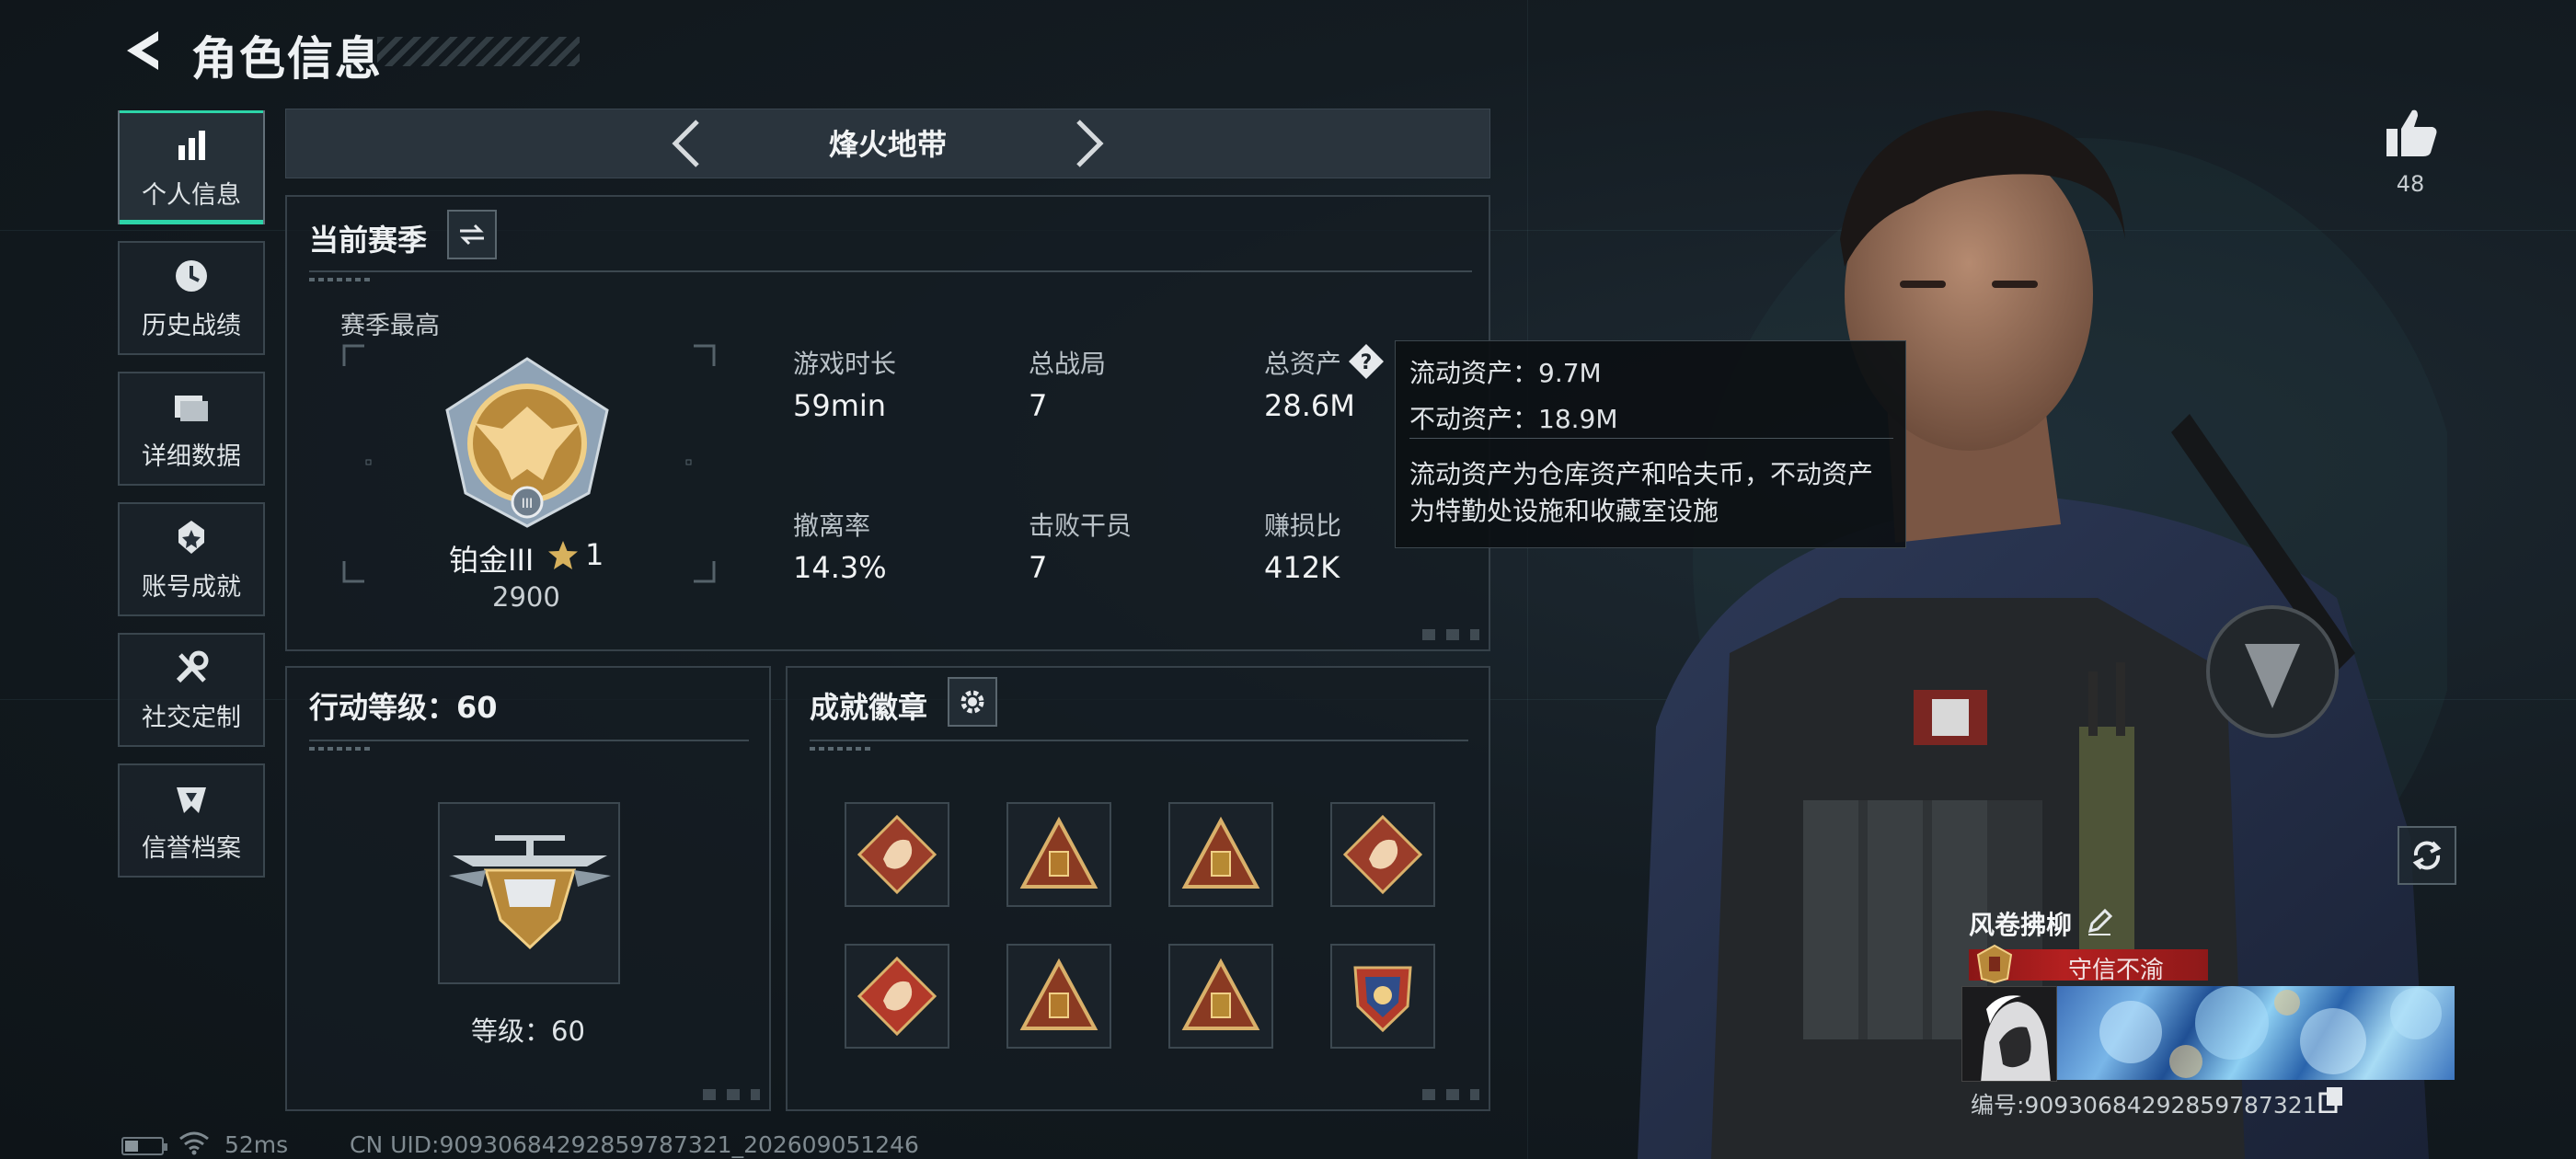 The width and height of the screenshot is (2576, 1159). I want to click on stat-label-assets: 总资产, so click(1303, 364).